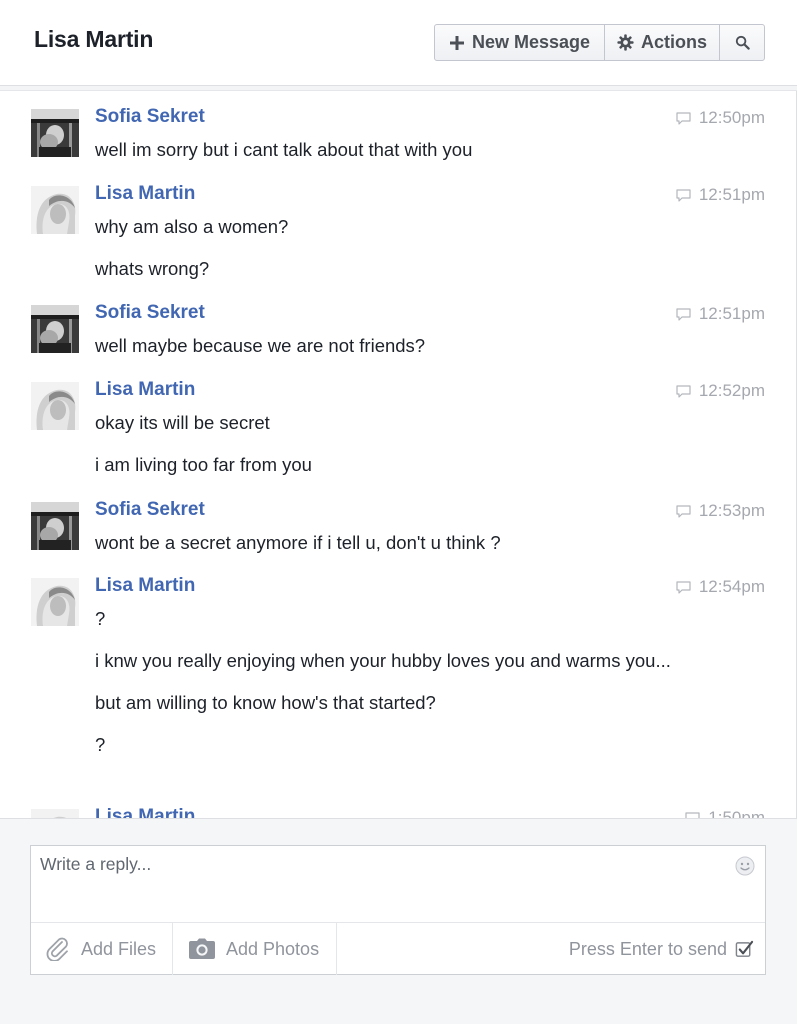 Image resolution: width=799 pixels, height=1024 pixels. What do you see at coordinates (456, 42) in the screenshot?
I see `plus-icon` at bounding box center [456, 42].